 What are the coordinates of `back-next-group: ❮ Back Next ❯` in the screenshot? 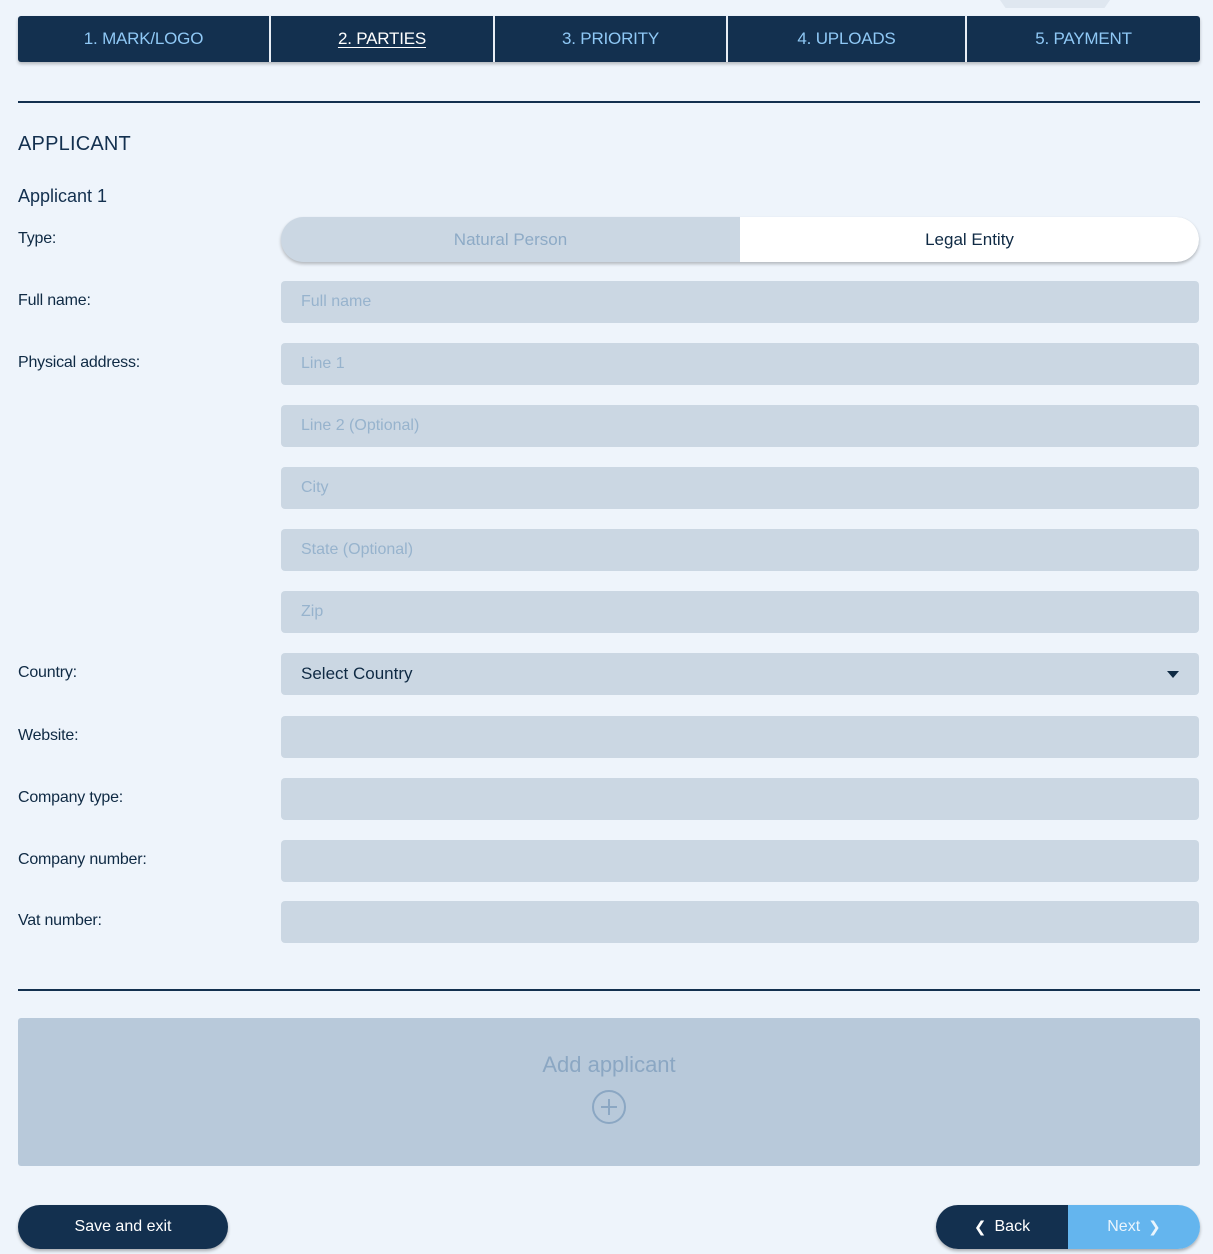 It's located at (1068, 1227).